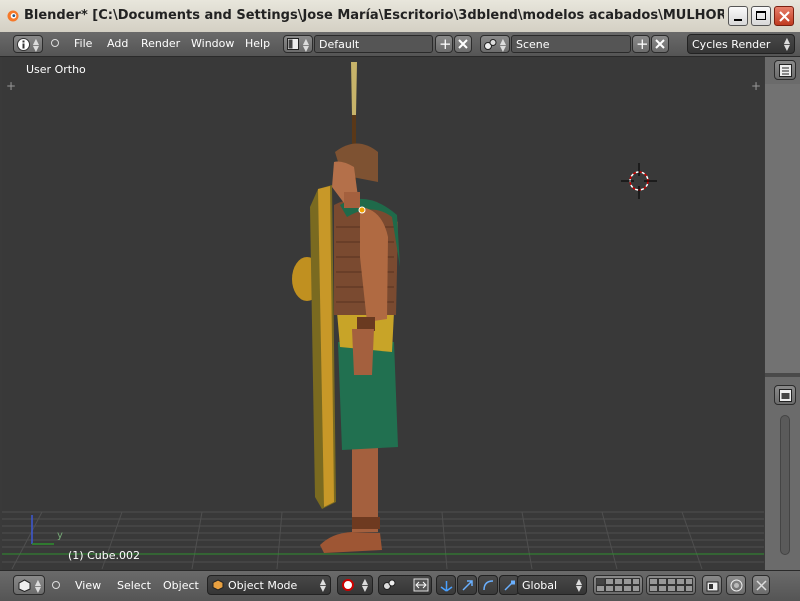 Image resolution: width=800 pixels, height=601 pixels. What do you see at coordinates (421, 585) in the screenshot?
I see `manipulator-scale-icon` at bounding box center [421, 585].